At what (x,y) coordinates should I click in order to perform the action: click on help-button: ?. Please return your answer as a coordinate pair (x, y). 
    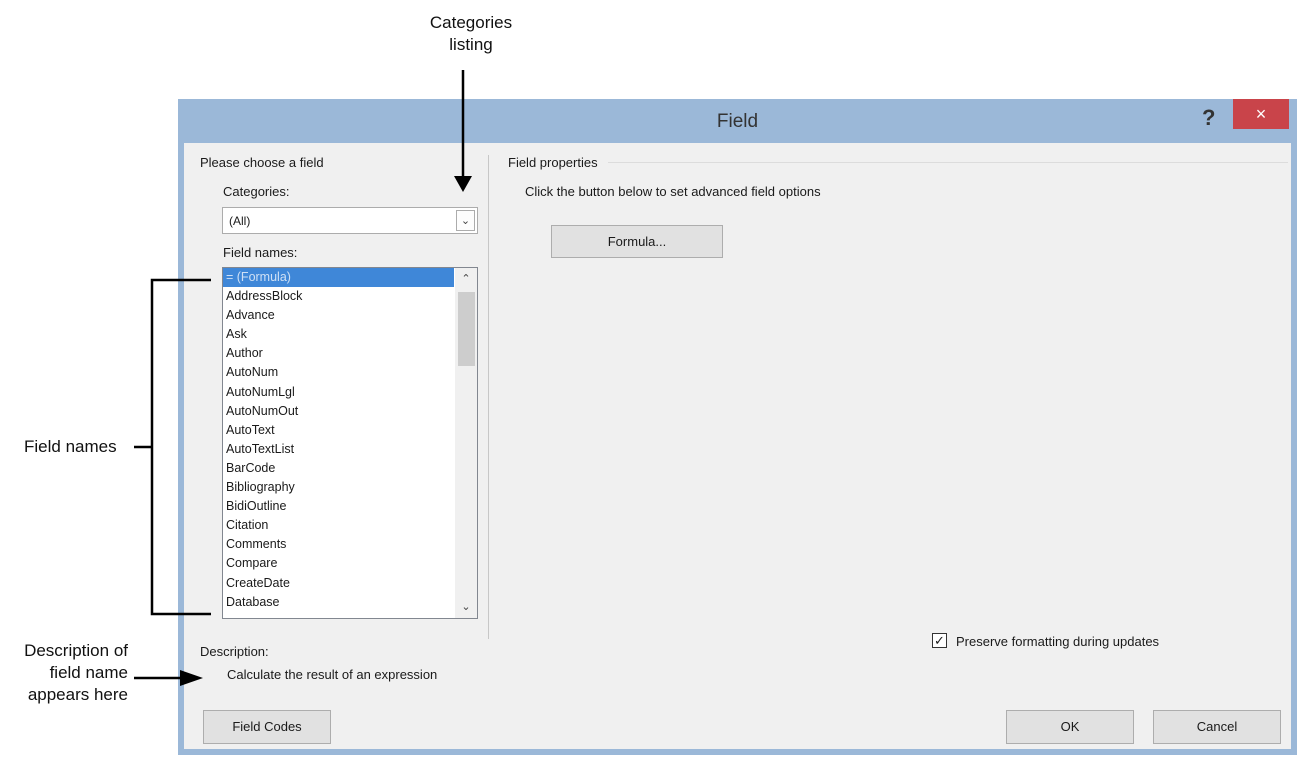
    Looking at the image, I should click on (1208, 118).